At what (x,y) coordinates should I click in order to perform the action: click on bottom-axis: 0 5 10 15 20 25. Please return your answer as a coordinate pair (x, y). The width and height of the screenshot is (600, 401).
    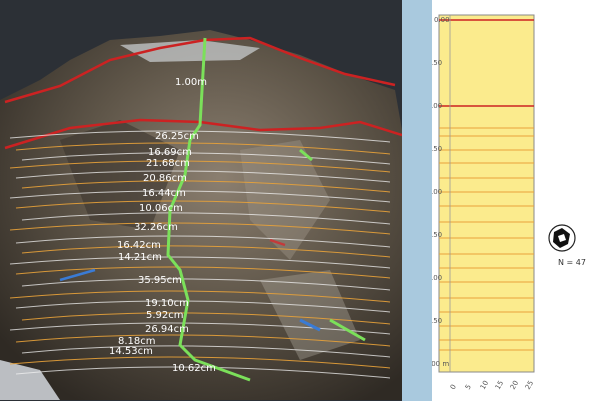
    Looking at the image, I should click on (492, 385).